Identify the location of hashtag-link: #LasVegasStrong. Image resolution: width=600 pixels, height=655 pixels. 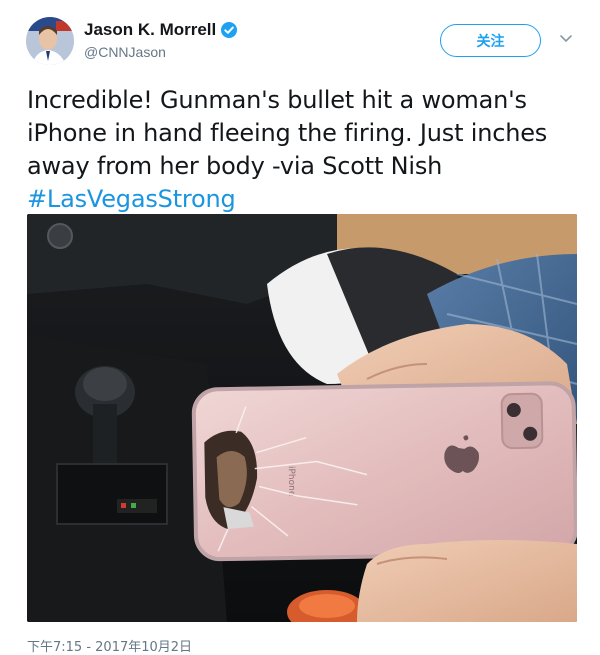
(131, 199).